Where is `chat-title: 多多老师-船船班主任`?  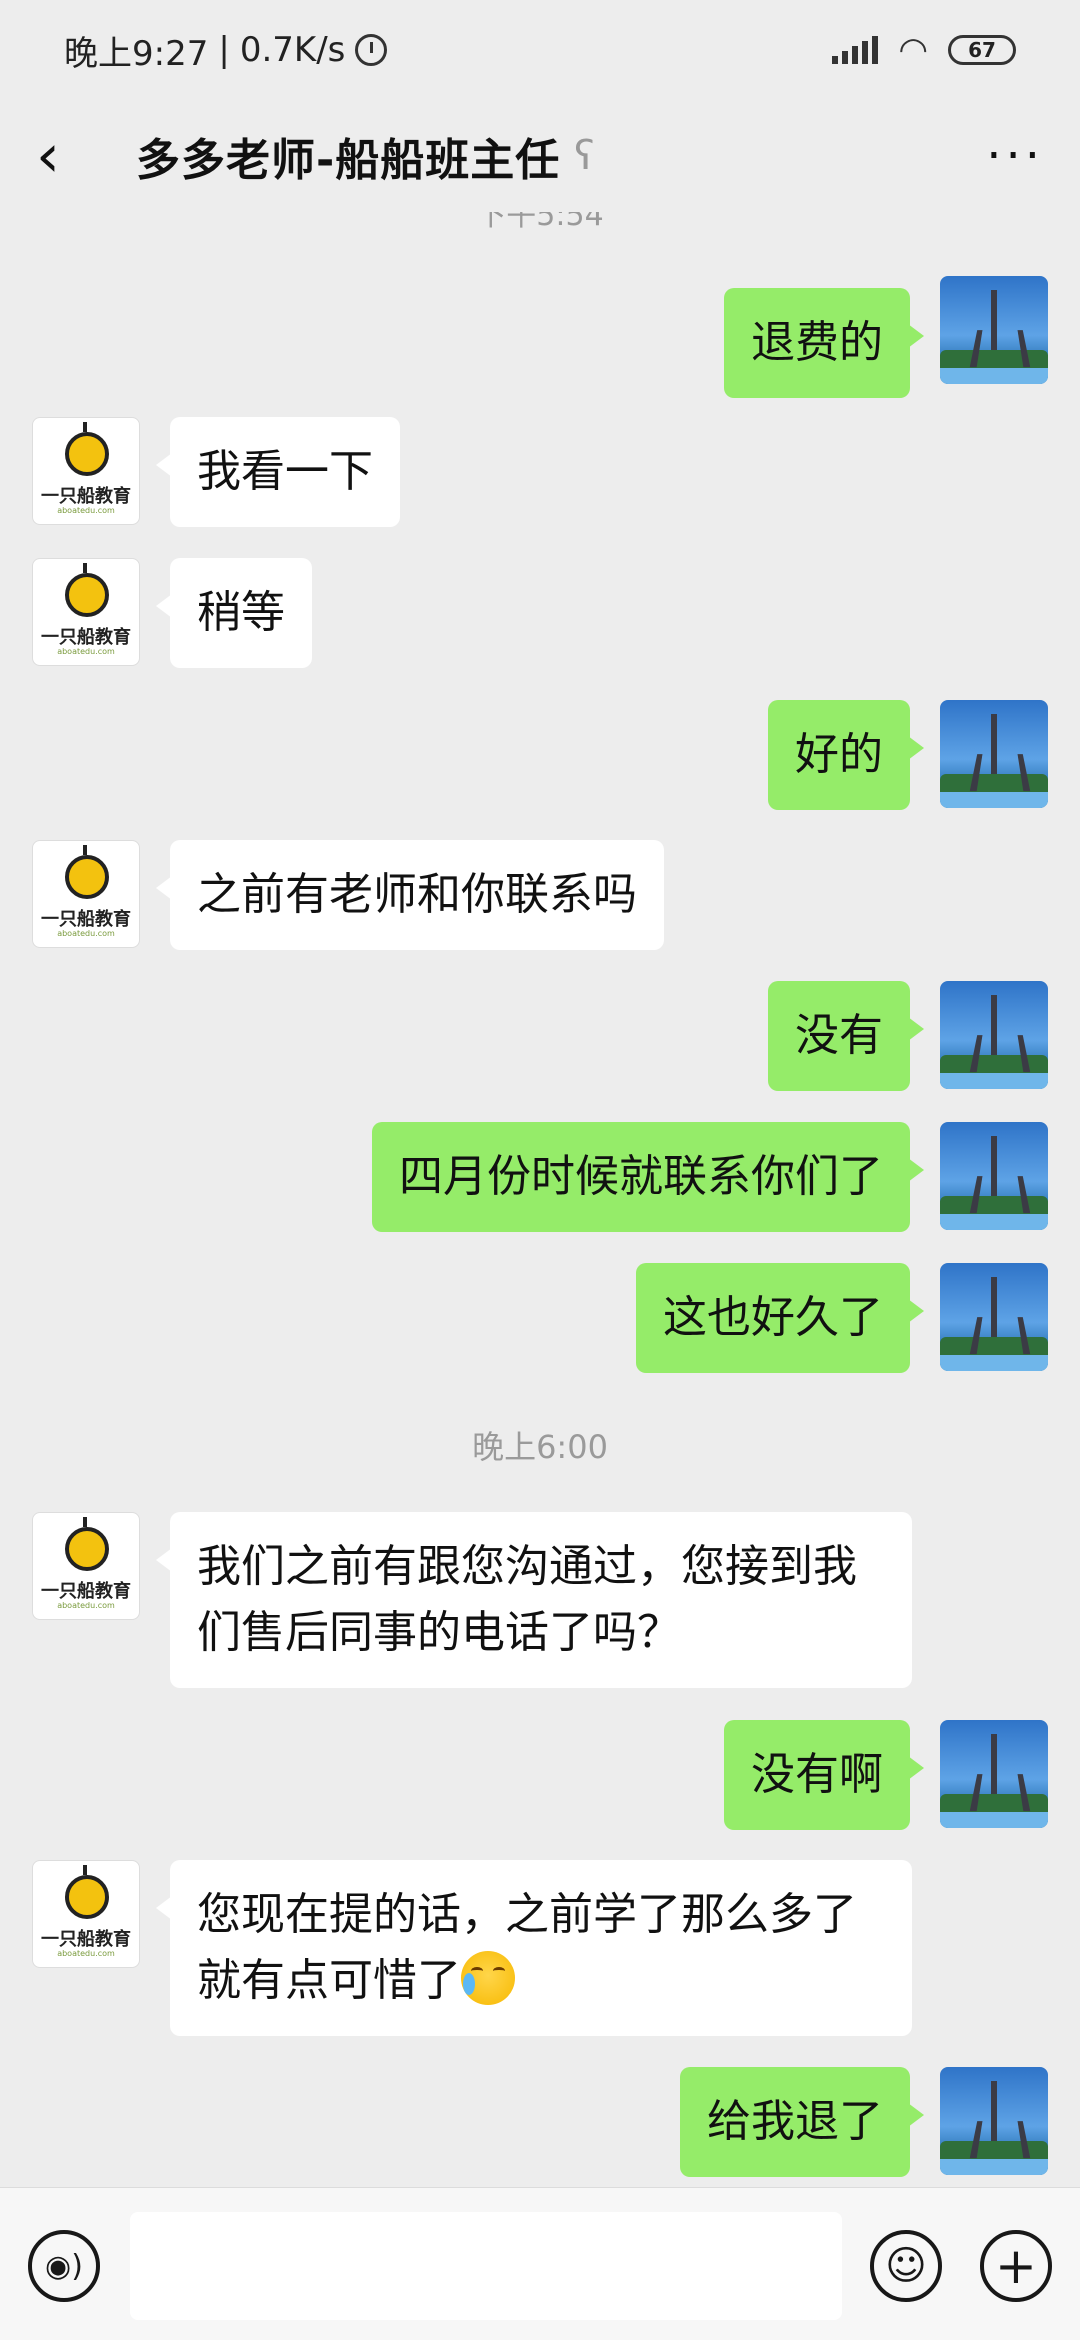
chat-title: 多多老师-船船班主任 is located at coordinates (348, 160).